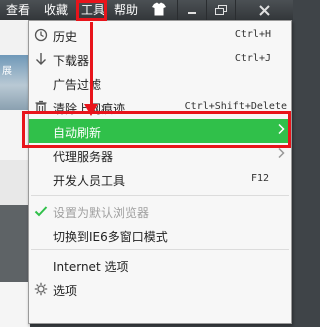  What do you see at coordinates (160, 289) in the screenshot?
I see `menu-item-options: 选项` at bounding box center [160, 289].